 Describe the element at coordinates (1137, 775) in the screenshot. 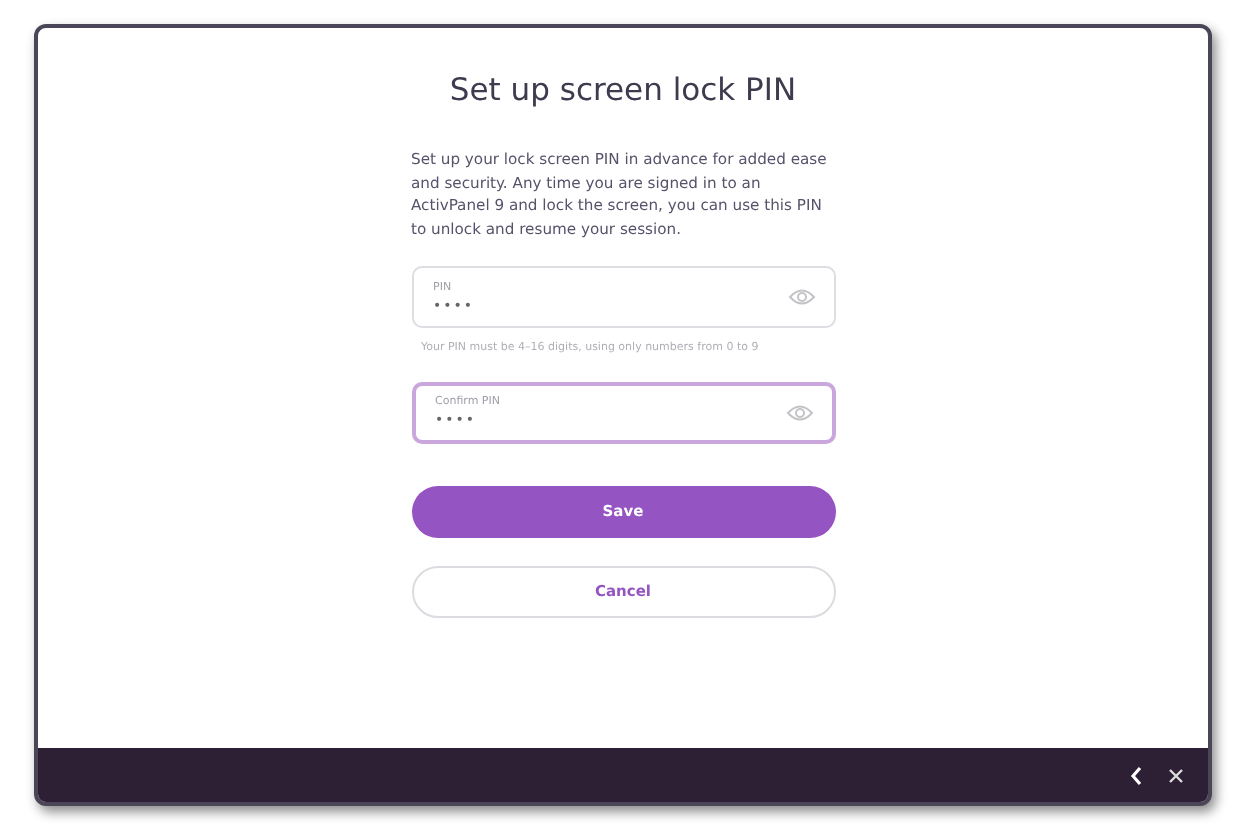

I see `back-icon` at that location.